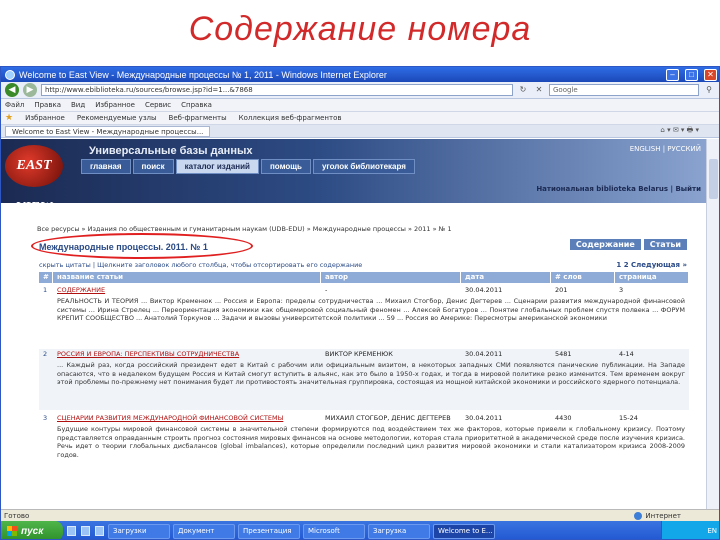  Describe the element at coordinates (605, 244) in the screenshot. I see `tab-contents: Содержание` at that location.